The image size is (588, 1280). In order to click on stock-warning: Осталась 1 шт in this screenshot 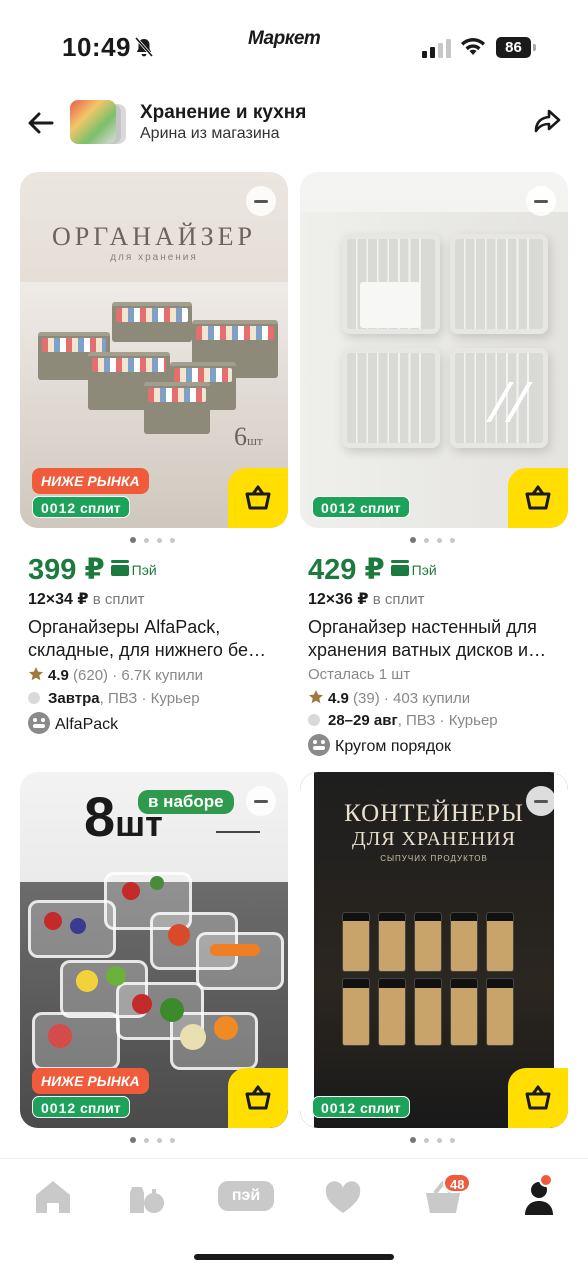, I will do `click(359, 674)`.